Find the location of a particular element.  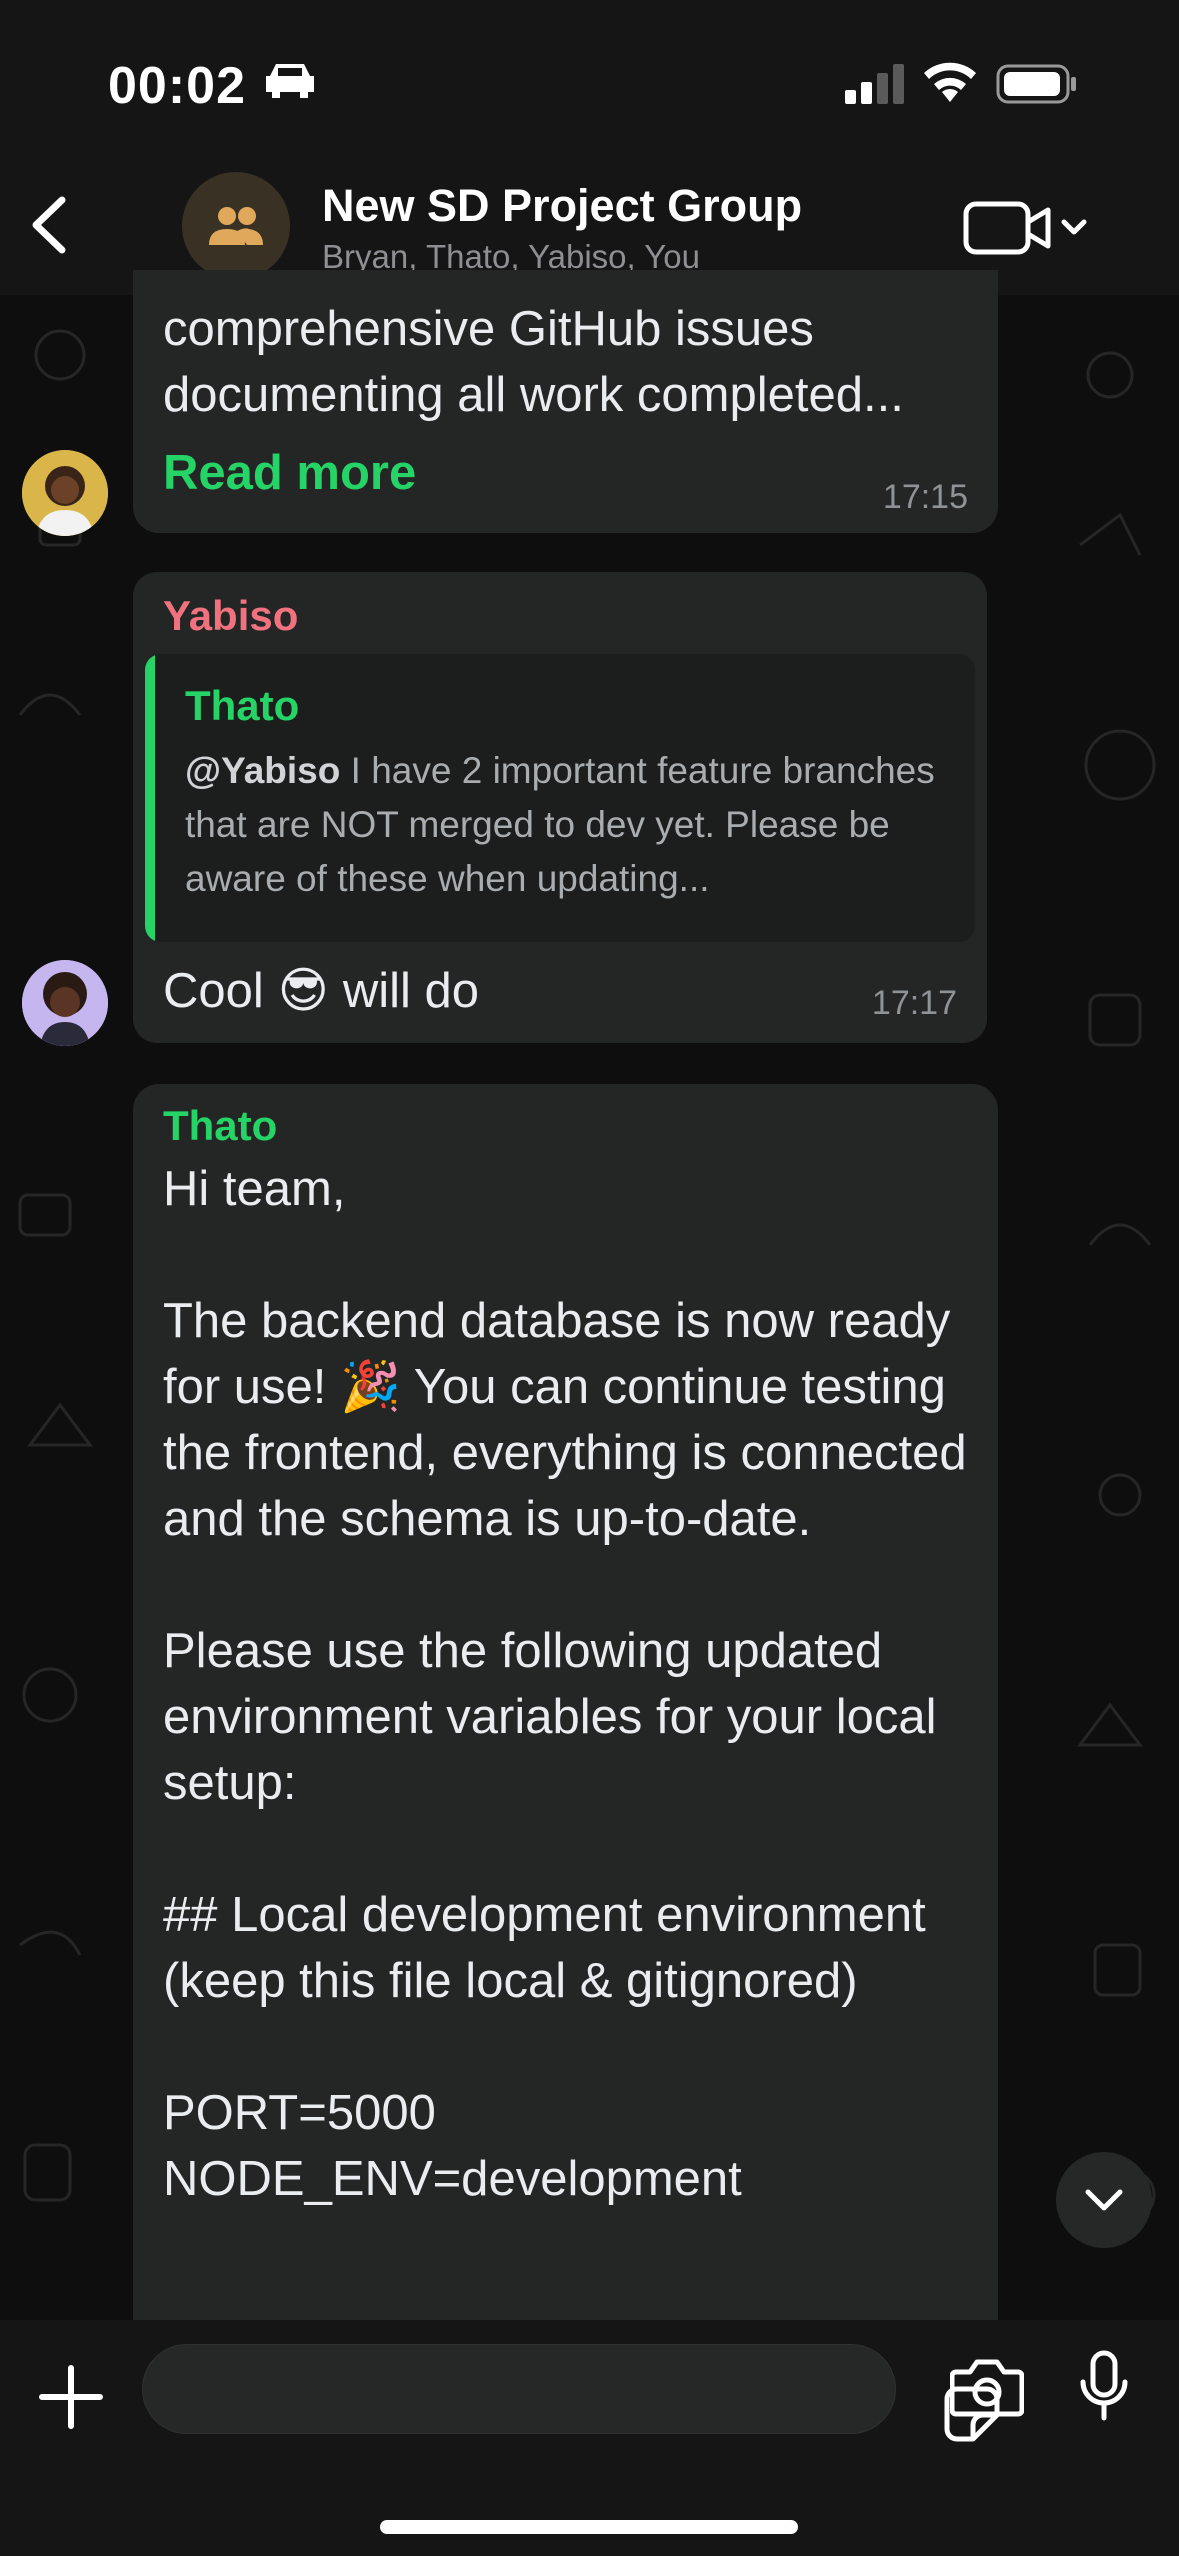

emoji: 😎 is located at coordinates (303, 991).